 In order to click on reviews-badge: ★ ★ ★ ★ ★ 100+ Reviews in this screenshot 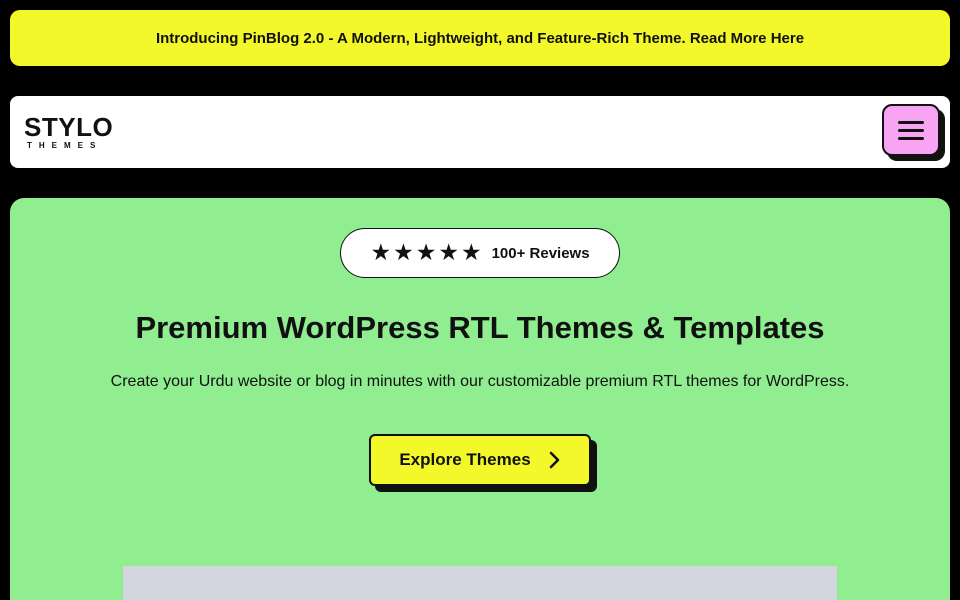, I will do `click(480, 253)`.